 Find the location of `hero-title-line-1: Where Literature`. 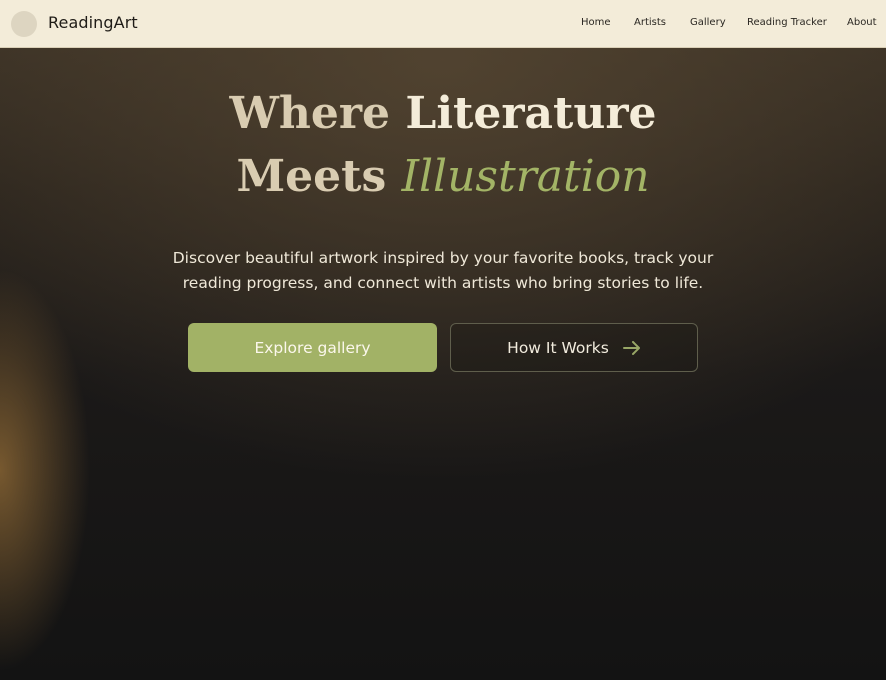

hero-title-line-1: Where Literature is located at coordinates (443, 114).